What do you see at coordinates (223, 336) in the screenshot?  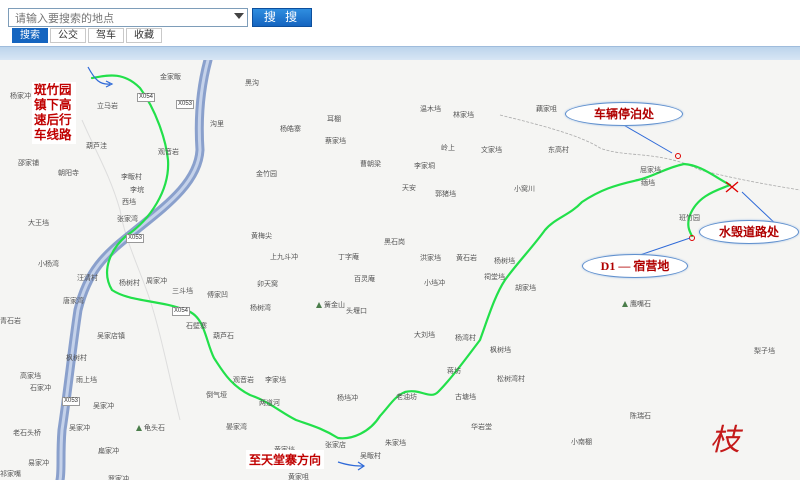 I see `place-label: 葫芦石` at bounding box center [223, 336].